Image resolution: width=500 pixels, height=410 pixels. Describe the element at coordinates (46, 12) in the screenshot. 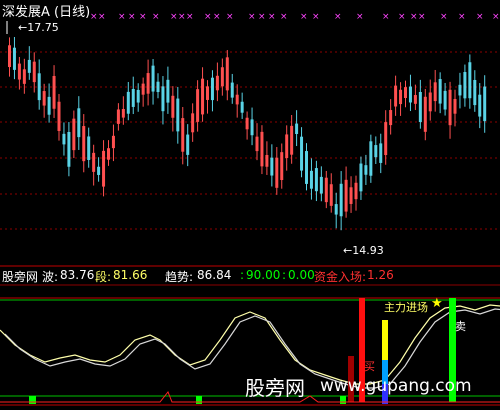

I see `chart-title: 深发展A (日线)` at that location.